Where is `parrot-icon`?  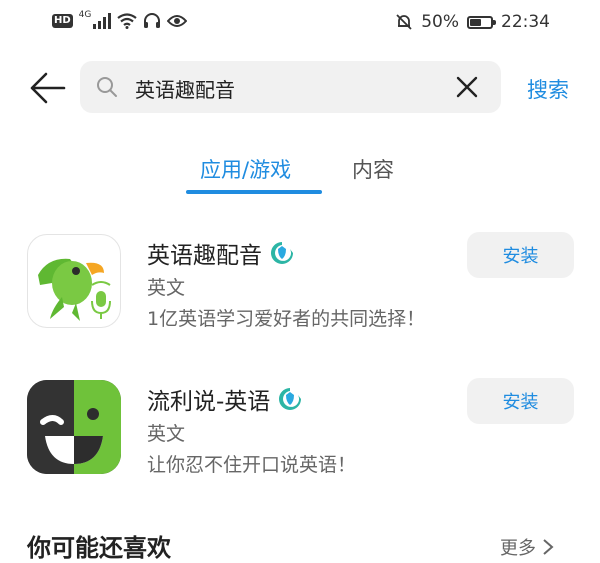
parrot-icon is located at coordinates (74, 289).